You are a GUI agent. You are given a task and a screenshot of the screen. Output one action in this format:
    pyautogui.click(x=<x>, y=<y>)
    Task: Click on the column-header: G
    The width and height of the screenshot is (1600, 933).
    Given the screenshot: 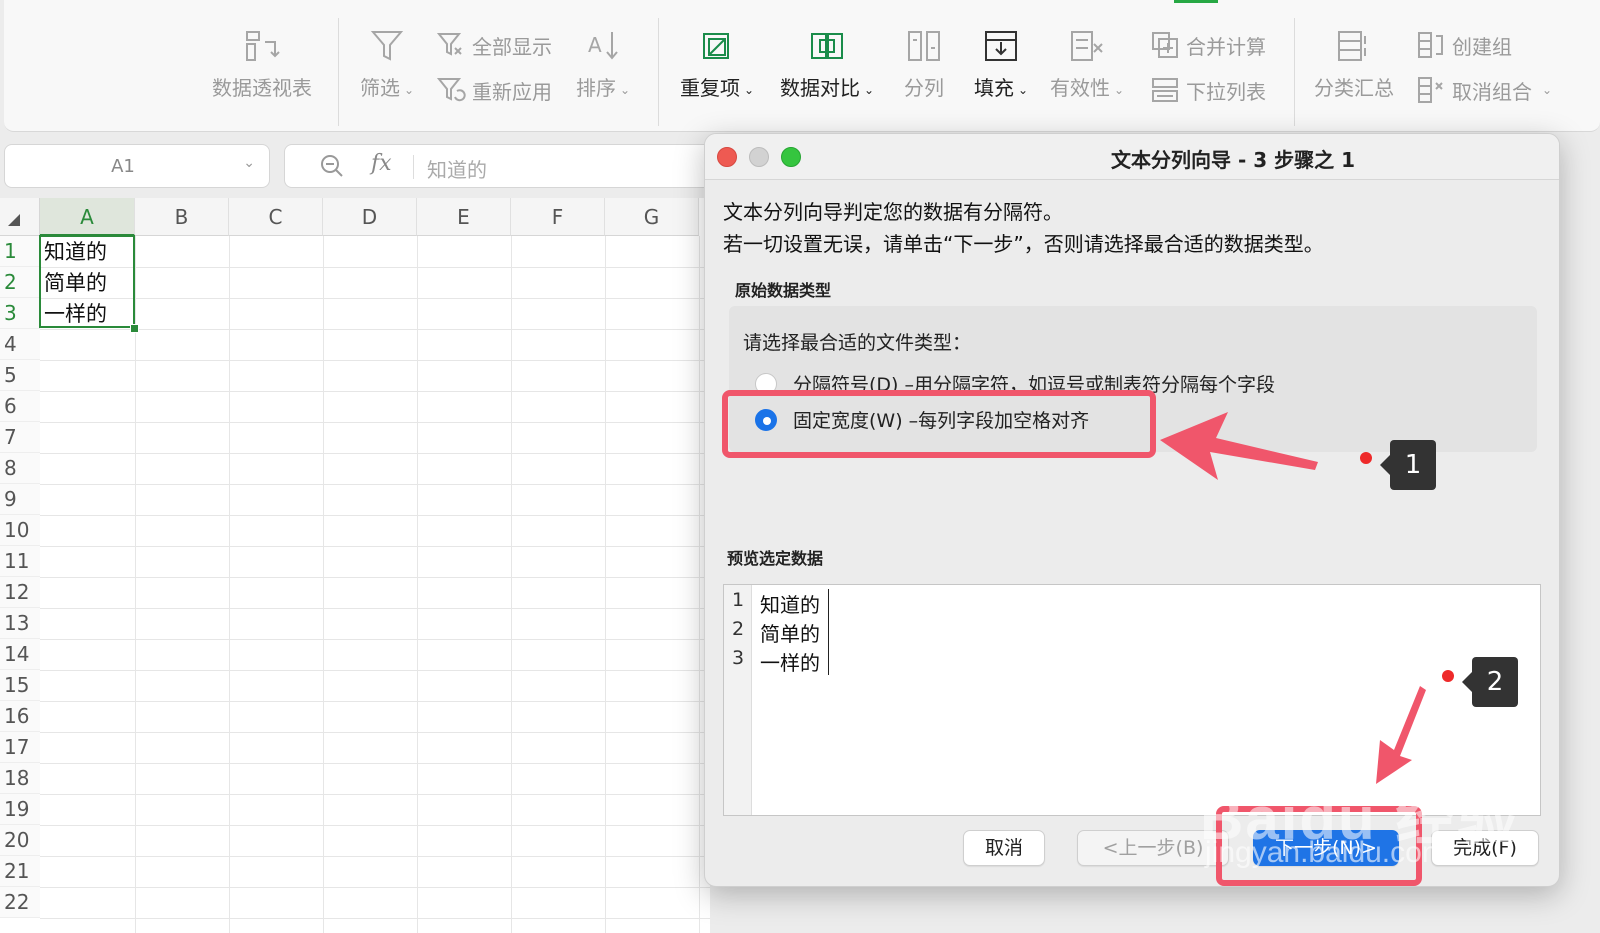 What is the action you would take?
    pyautogui.click(x=652, y=217)
    